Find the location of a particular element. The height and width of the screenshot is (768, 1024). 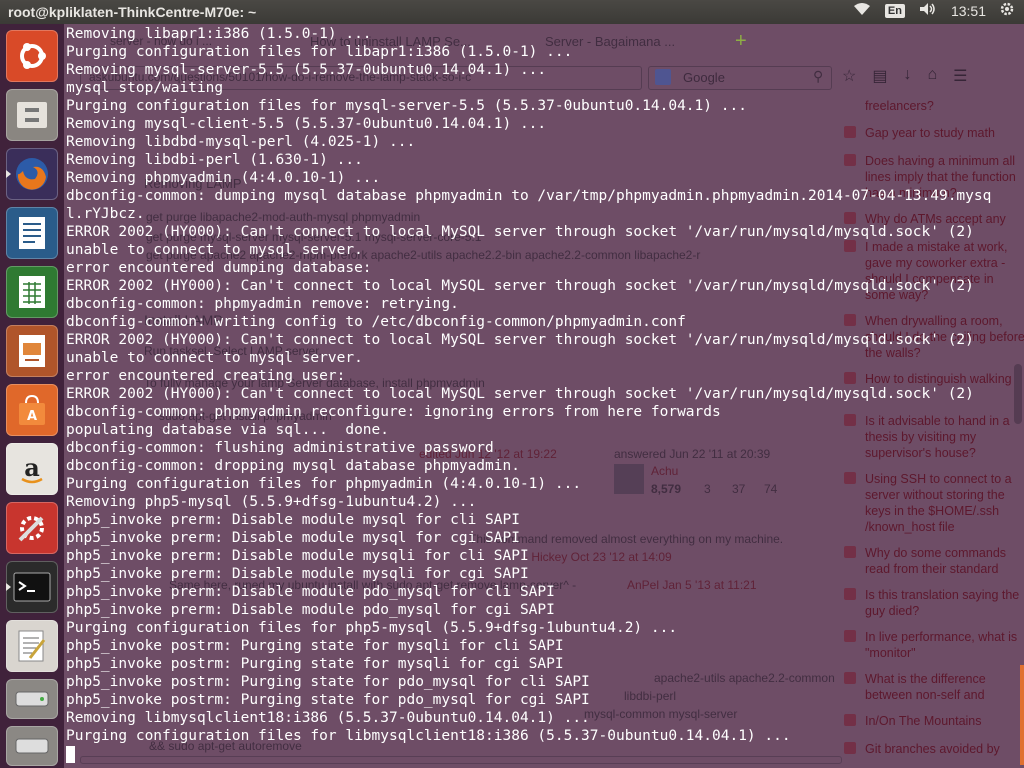

ubuntu-logo-icon is located at coordinates (33, 56).